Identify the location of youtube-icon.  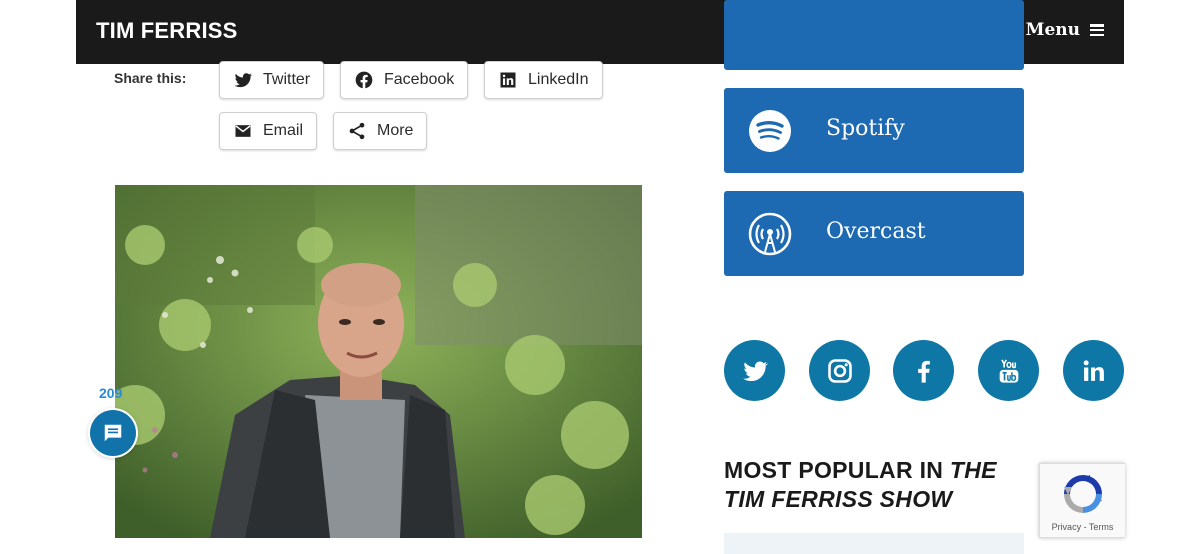
(1008, 371).